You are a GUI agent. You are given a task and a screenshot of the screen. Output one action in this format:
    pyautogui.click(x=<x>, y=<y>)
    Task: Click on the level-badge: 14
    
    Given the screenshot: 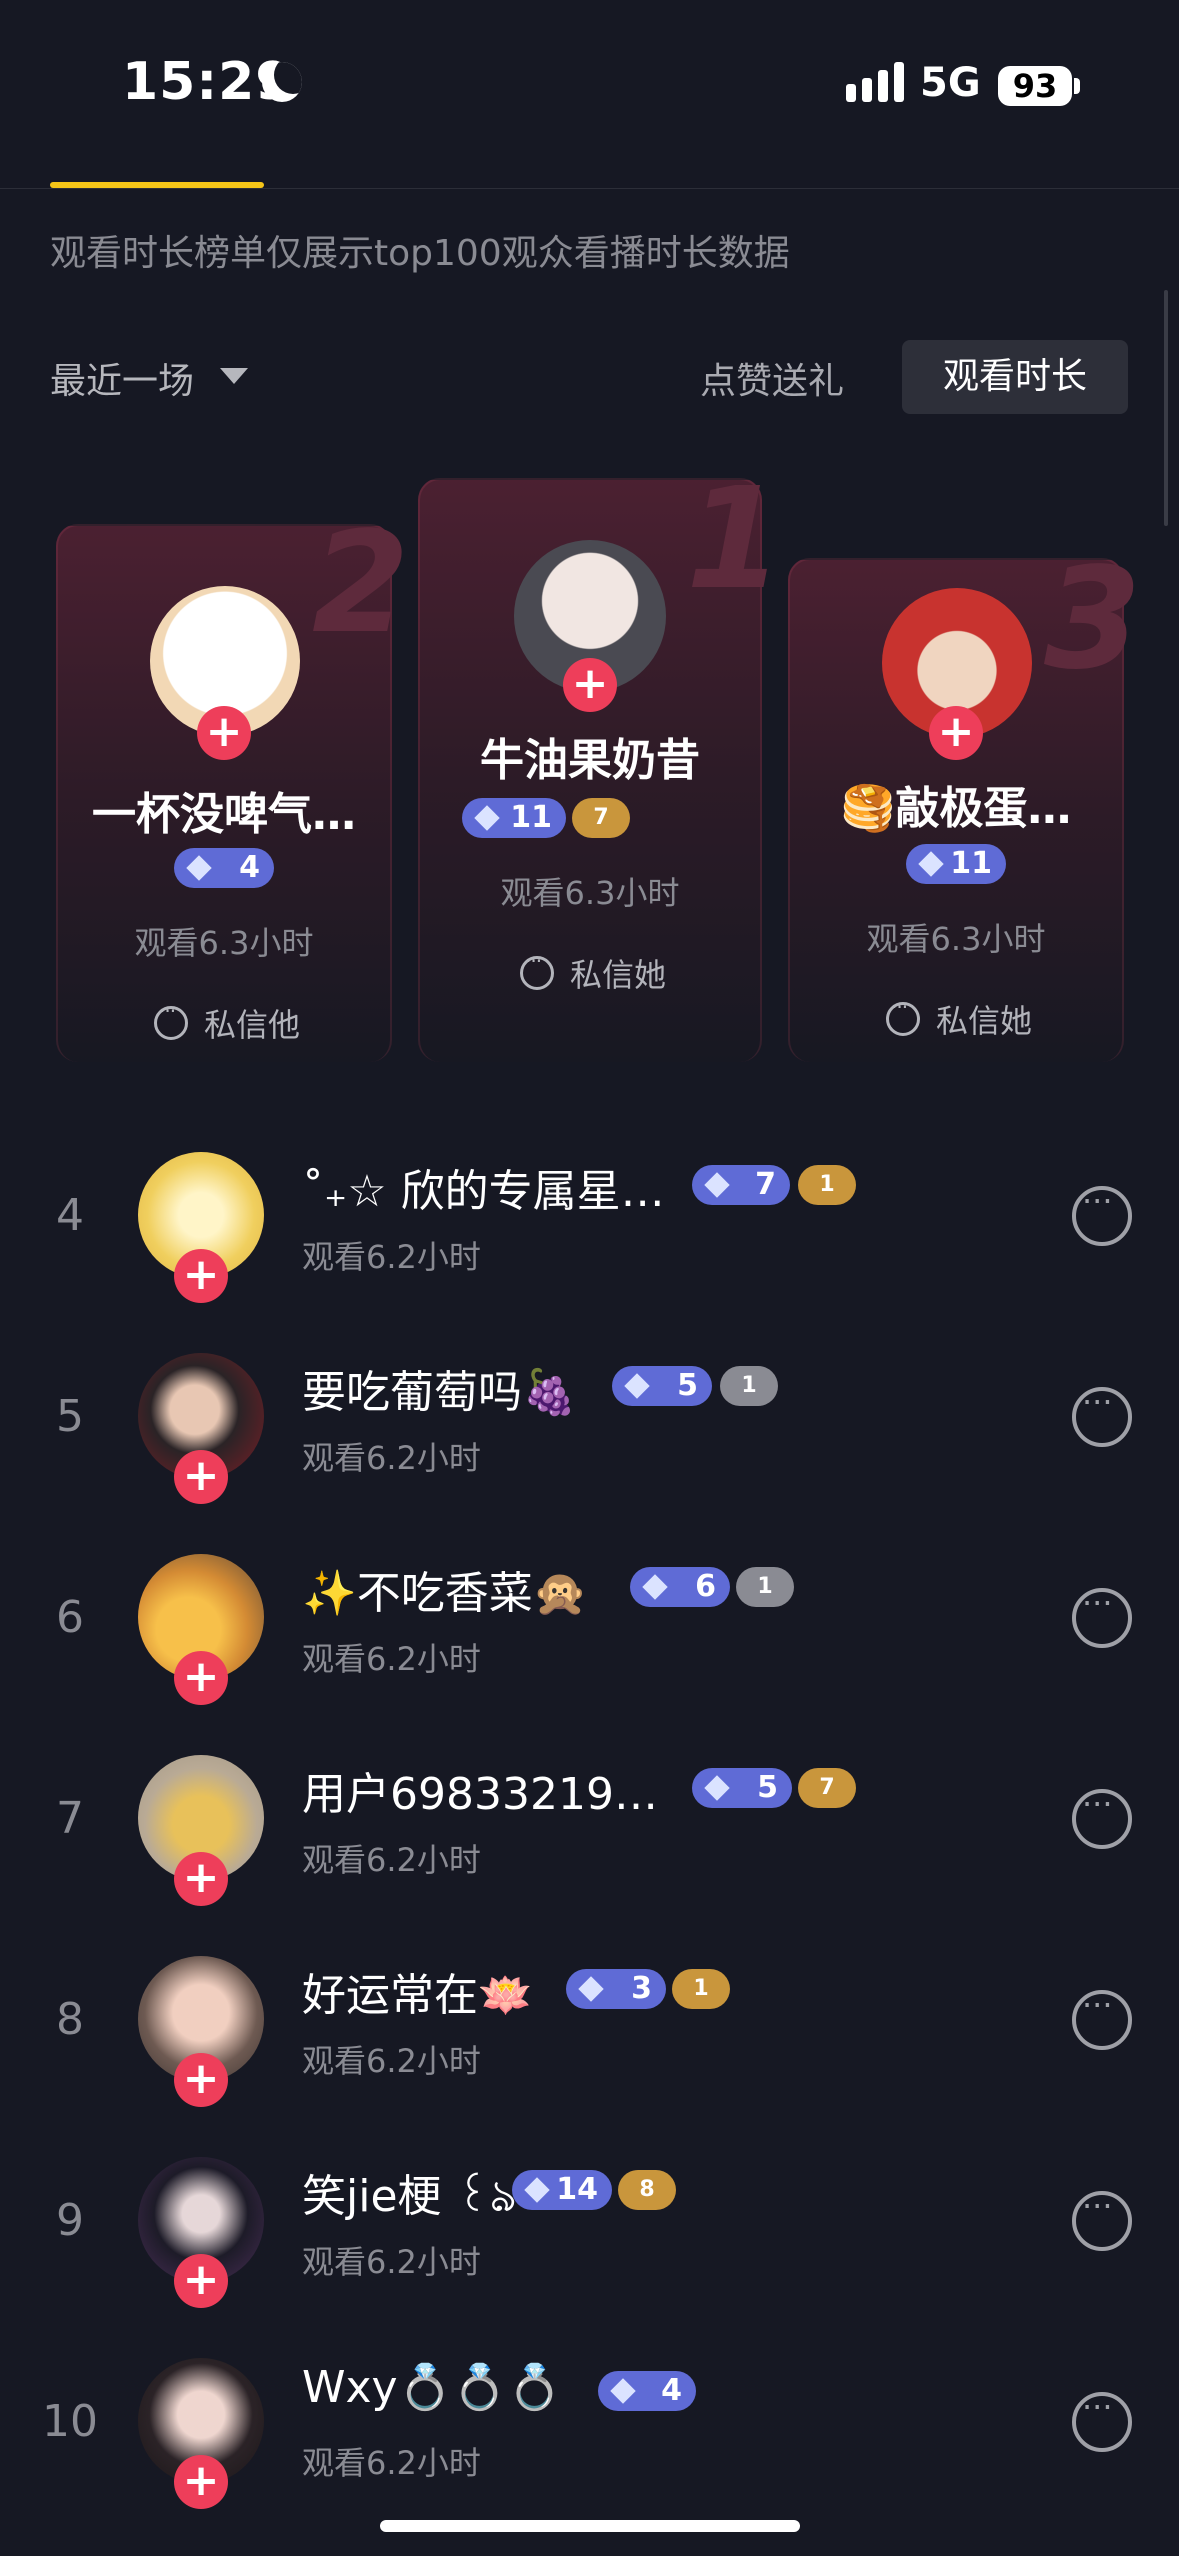 What is the action you would take?
    pyautogui.click(x=562, y=2190)
    